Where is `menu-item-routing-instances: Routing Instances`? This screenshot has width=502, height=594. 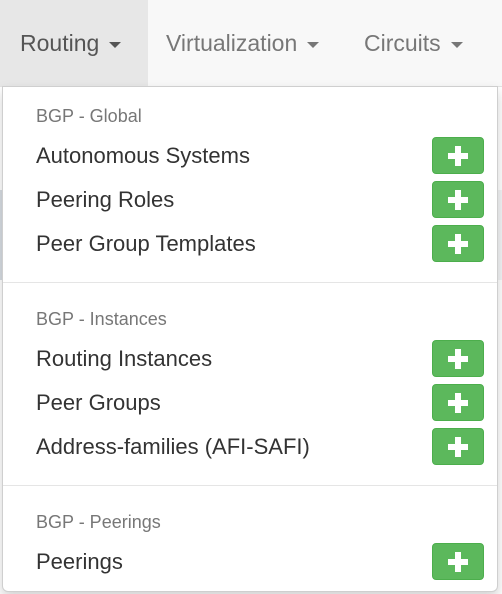 menu-item-routing-instances: Routing Instances is located at coordinates (250, 359).